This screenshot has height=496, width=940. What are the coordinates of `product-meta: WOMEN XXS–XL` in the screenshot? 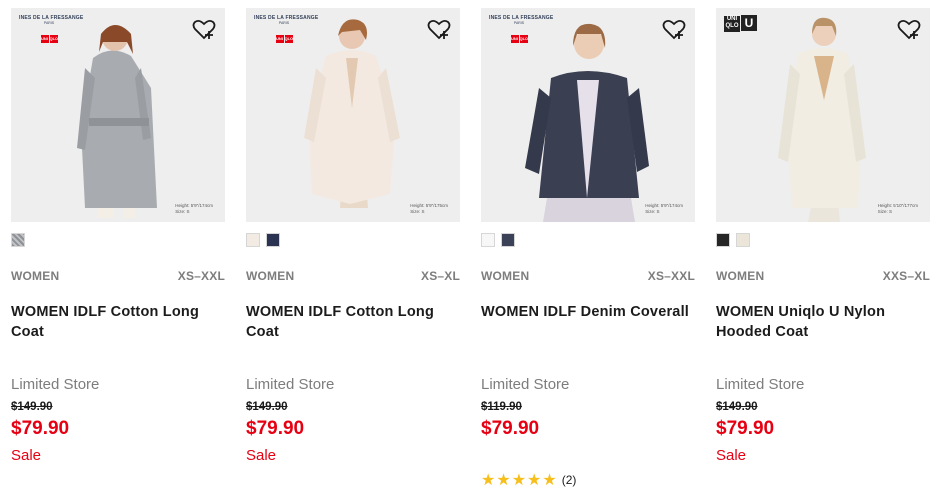 It's located at (823, 277).